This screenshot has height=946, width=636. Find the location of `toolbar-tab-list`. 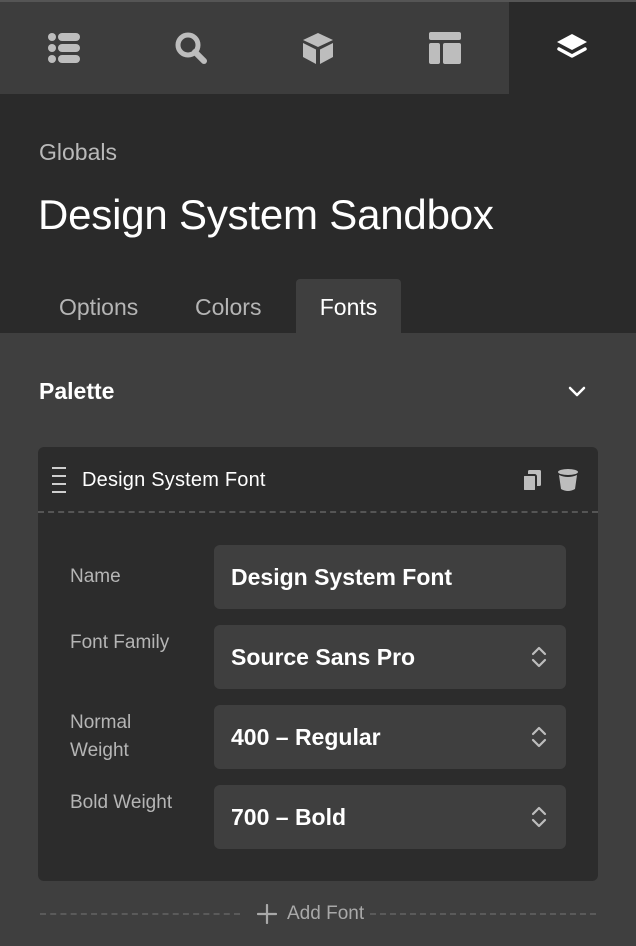

toolbar-tab-list is located at coordinates (63, 48).